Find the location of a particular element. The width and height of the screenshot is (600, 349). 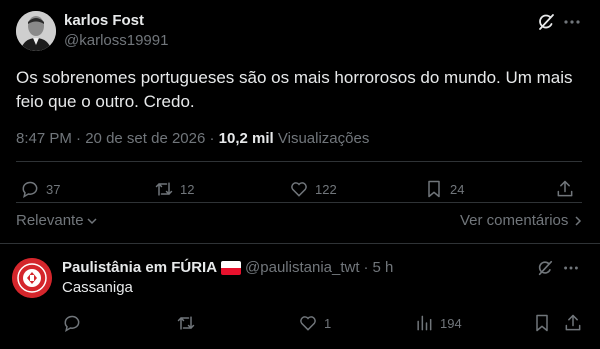

author-handle: @karloss19991 is located at coordinates (116, 40).